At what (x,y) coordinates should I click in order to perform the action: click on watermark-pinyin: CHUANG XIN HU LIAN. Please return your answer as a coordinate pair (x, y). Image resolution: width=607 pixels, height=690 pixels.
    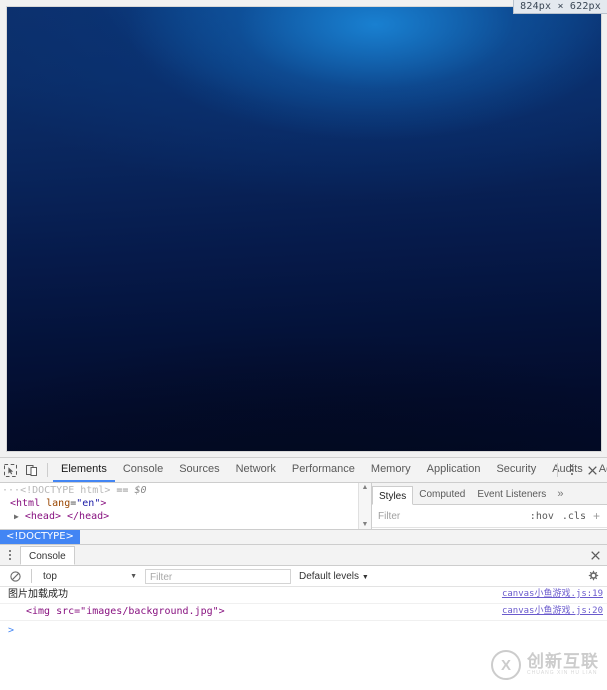
    Looking at the image, I should click on (562, 673).